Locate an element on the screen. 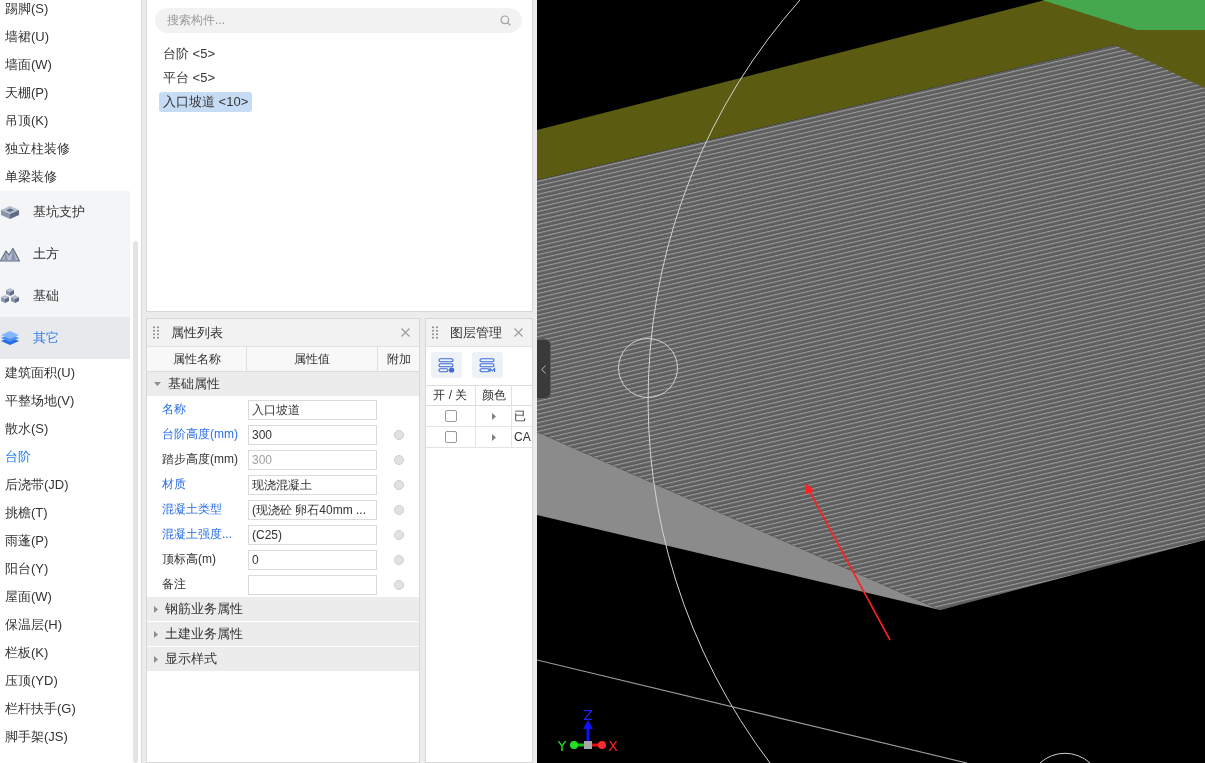 Image resolution: width=1205 pixels, height=763 pixels. property-name: 顶标高(m) is located at coordinates (189, 559).